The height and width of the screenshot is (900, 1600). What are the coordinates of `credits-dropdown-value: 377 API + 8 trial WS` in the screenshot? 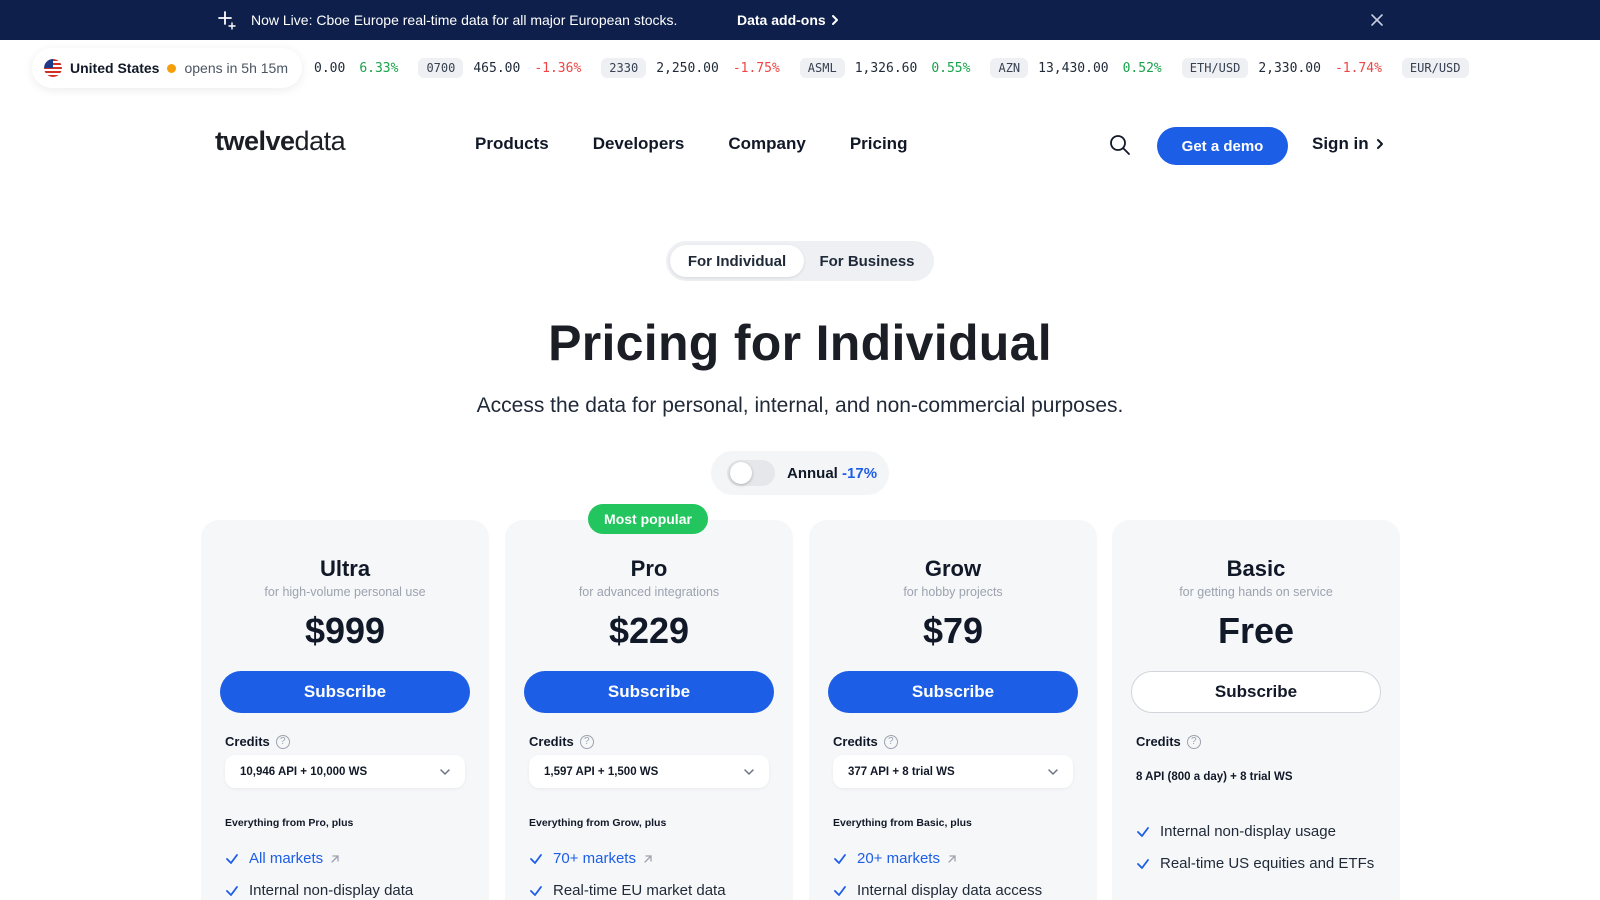 It's located at (901, 771).